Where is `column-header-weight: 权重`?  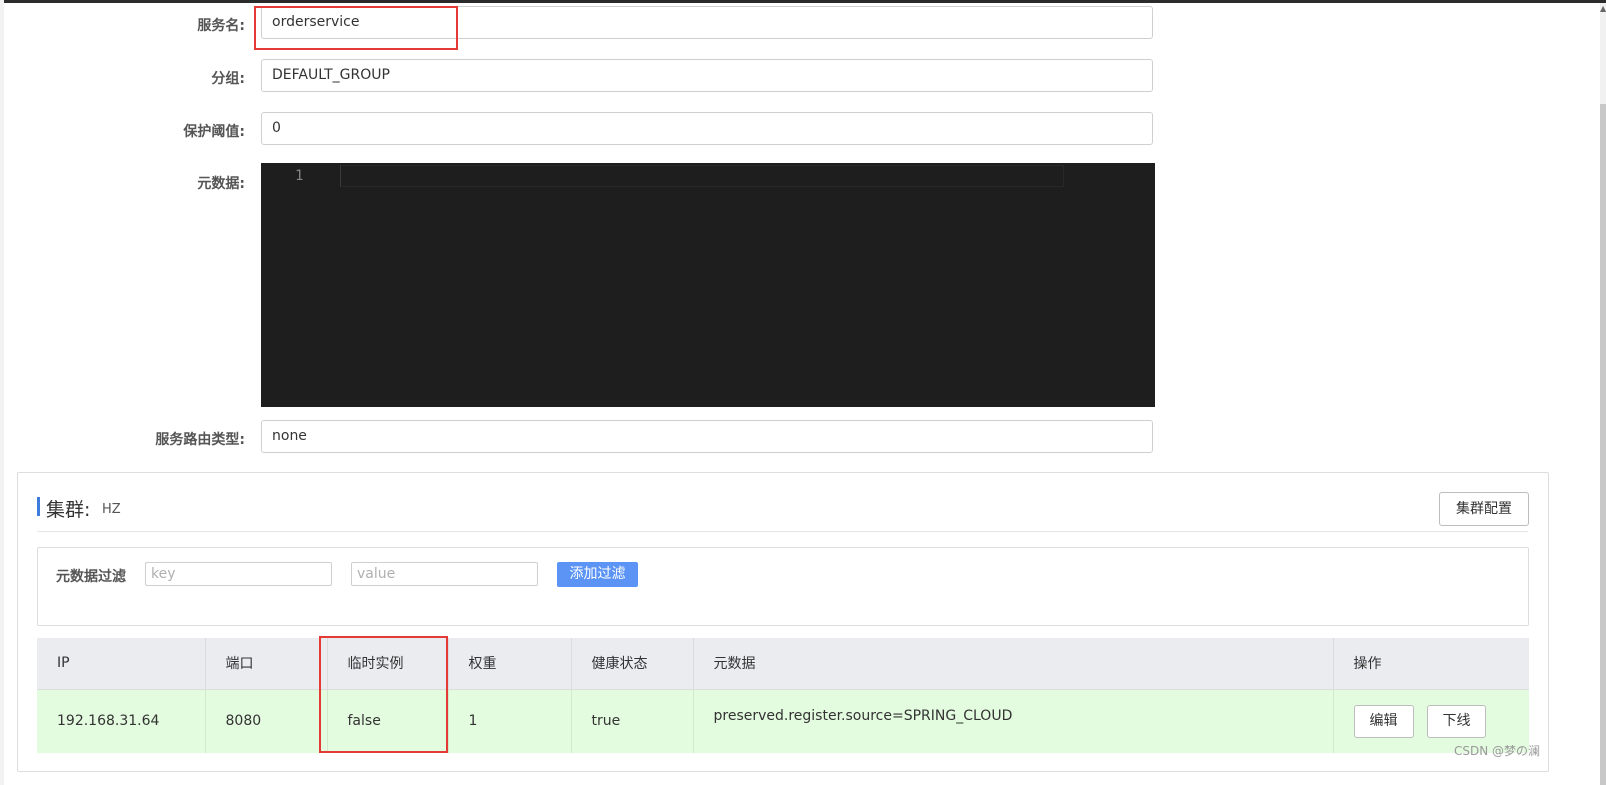
column-header-weight: 权重 is located at coordinates (510, 663).